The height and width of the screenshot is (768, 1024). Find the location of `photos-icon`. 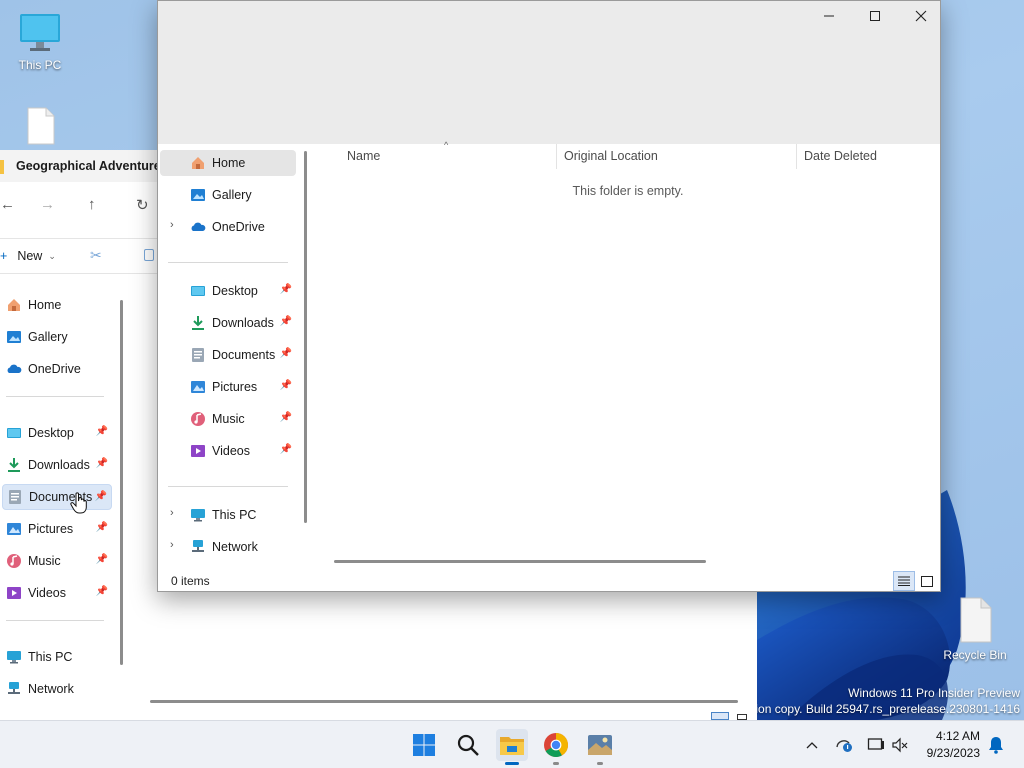

photos-icon is located at coordinates (600, 745).